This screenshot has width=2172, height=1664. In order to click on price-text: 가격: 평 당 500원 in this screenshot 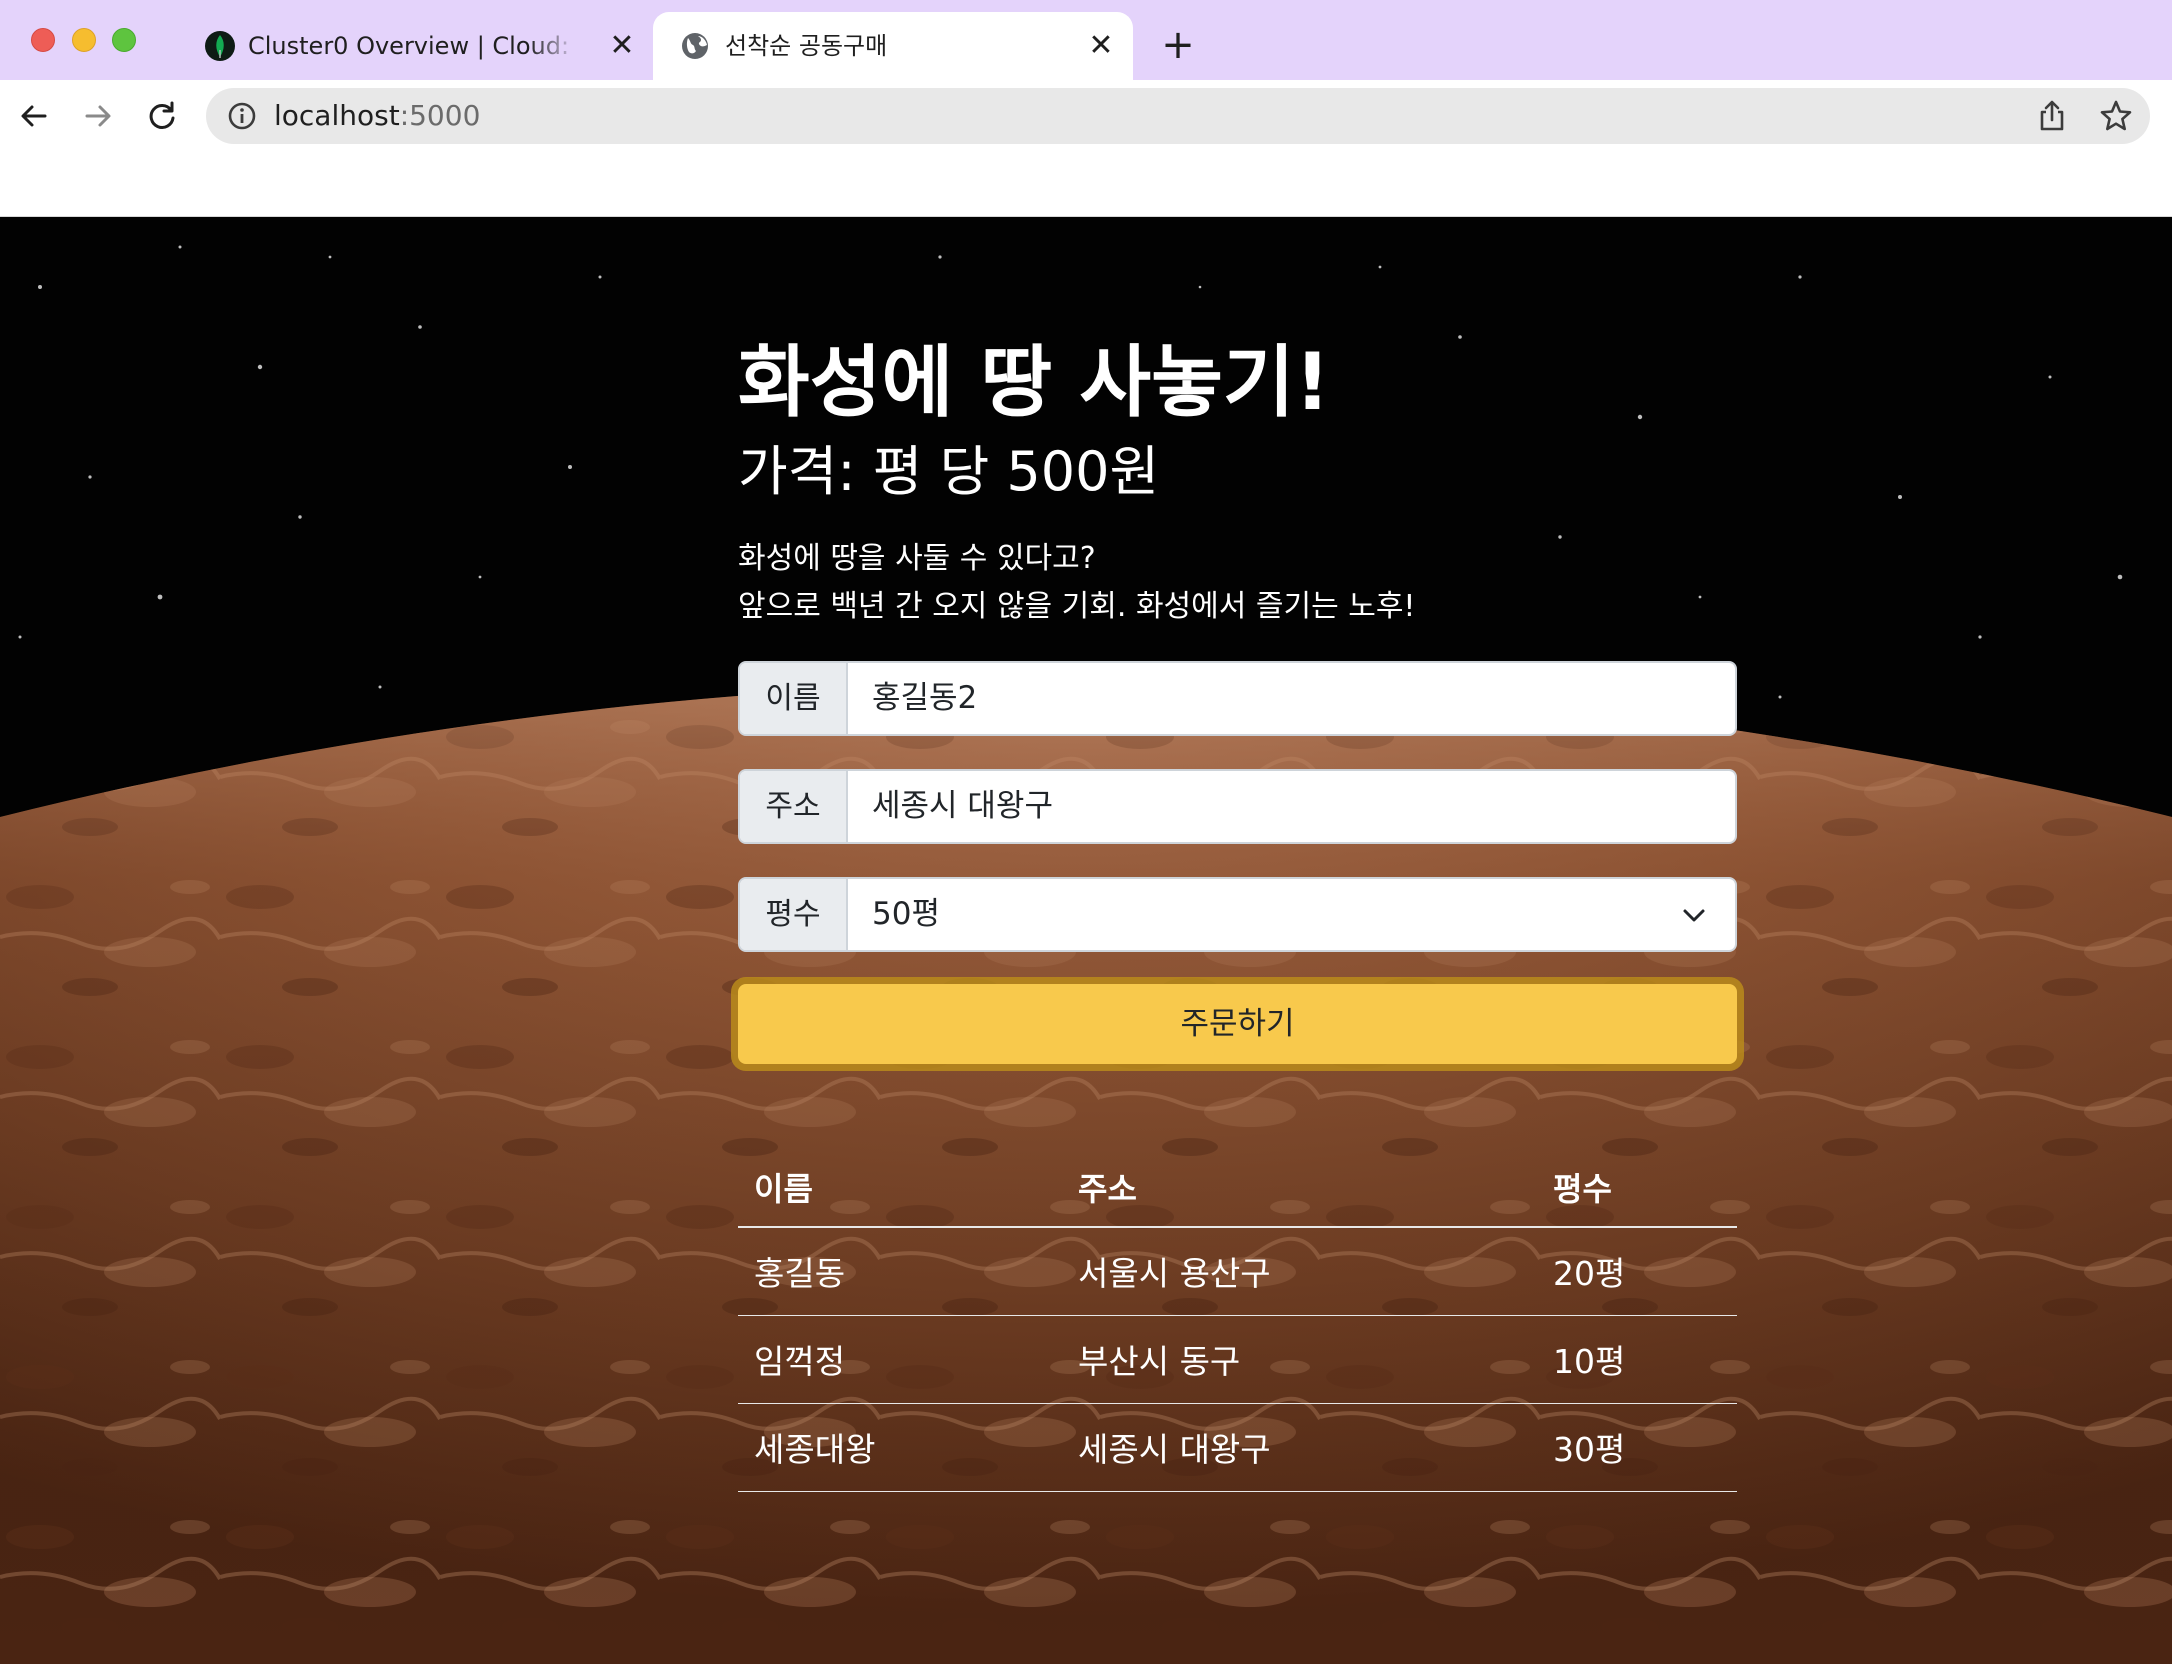, I will do `click(949, 471)`.